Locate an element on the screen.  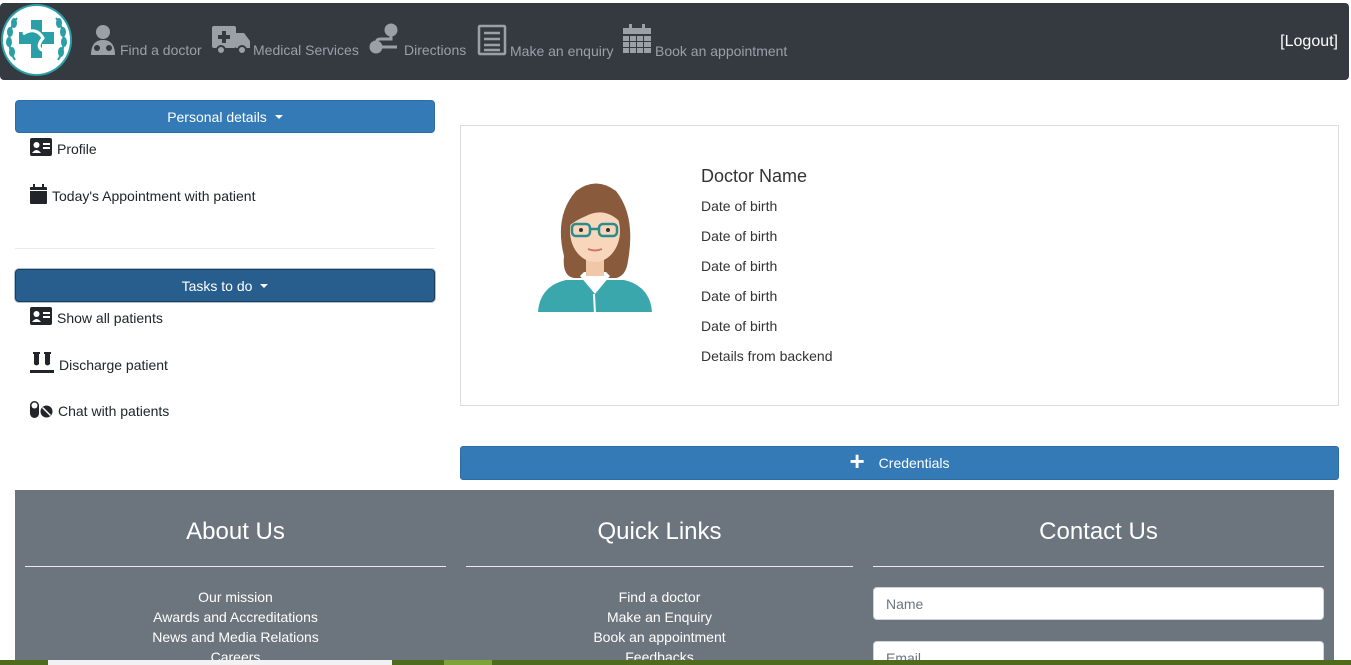
nav-find-doctor: Find a doctor is located at coordinates (145, 40).